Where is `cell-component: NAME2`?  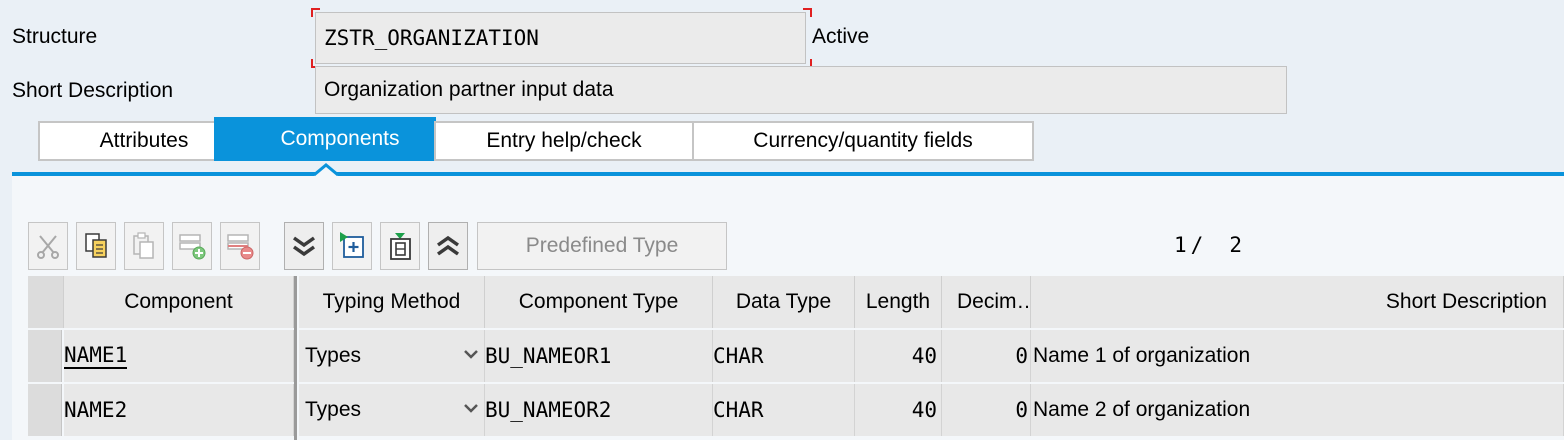
cell-component: NAME2 is located at coordinates (179, 410).